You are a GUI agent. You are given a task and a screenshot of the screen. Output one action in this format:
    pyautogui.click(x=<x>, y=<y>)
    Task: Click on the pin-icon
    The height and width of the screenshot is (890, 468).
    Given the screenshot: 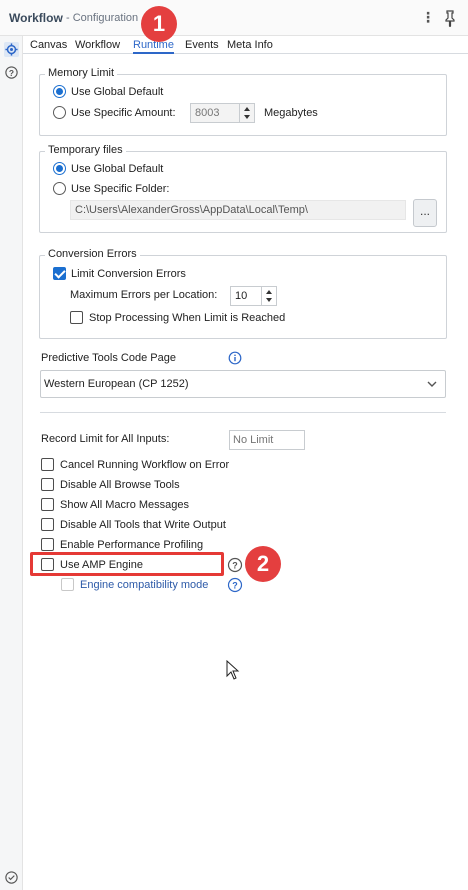 What is the action you would take?
    pyautogui.click(x=450, y=18)
    